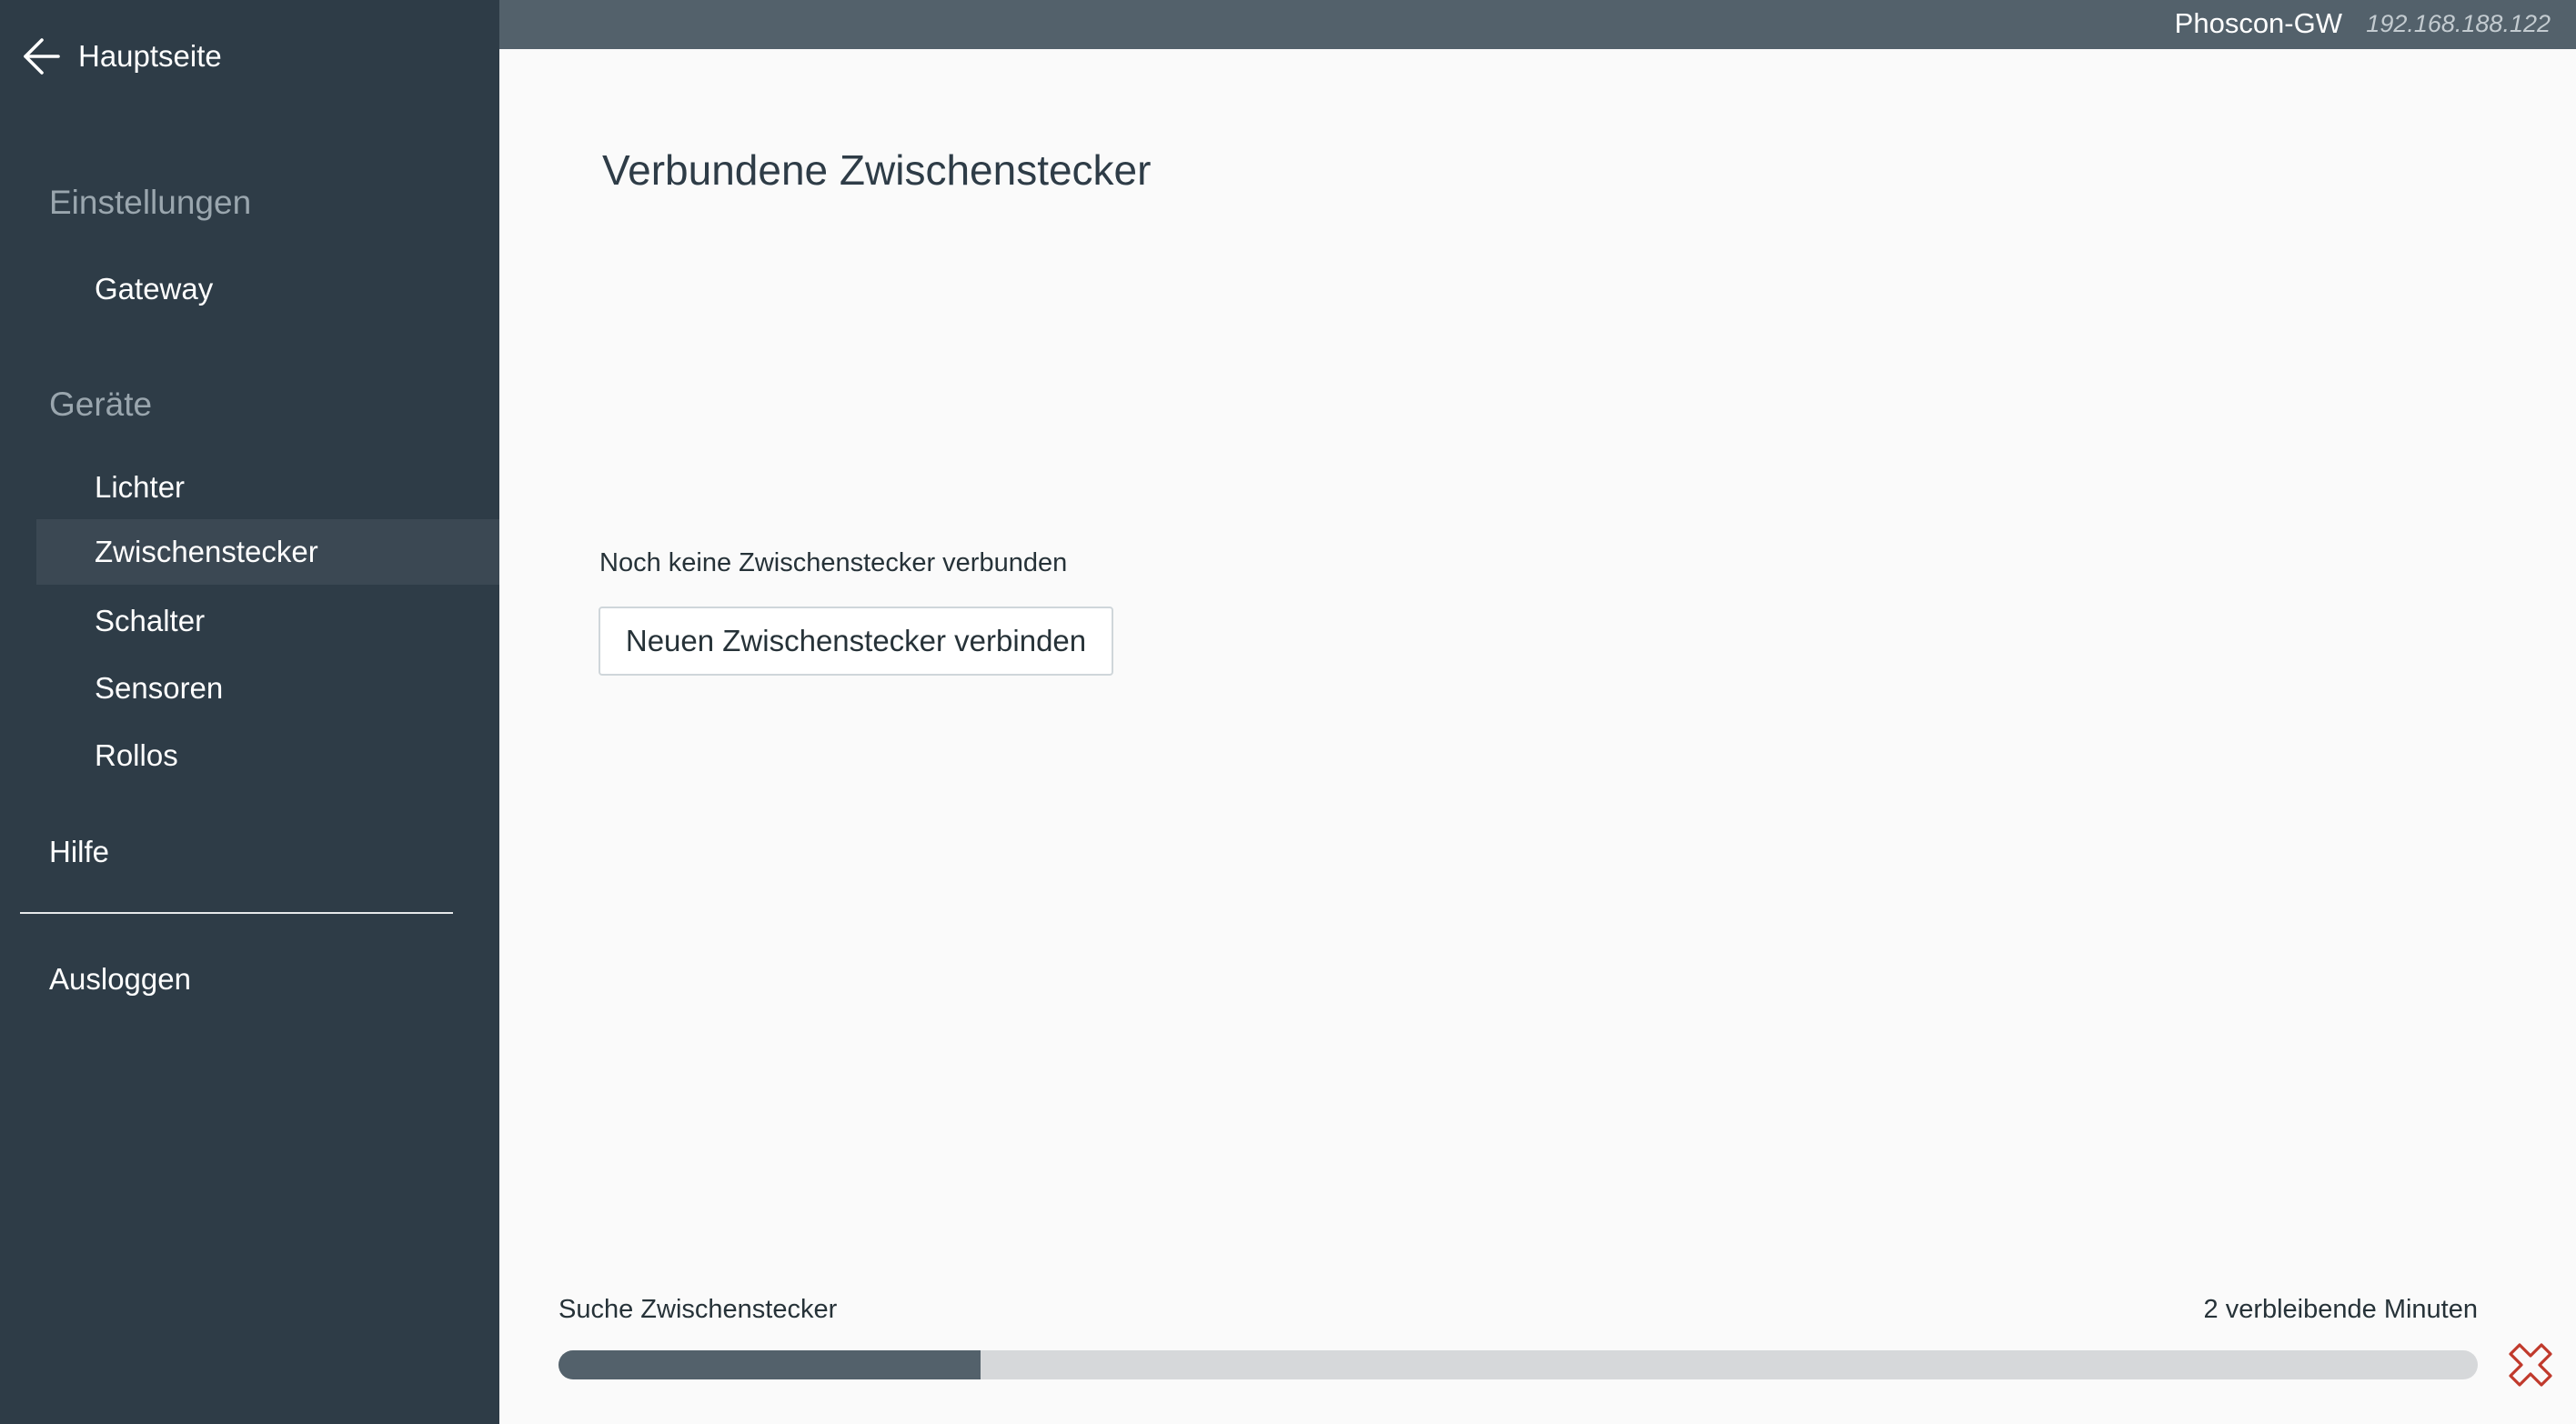 The image size is (2576, 1424). I want to click on close-x-icon, so click(2530, 1365).